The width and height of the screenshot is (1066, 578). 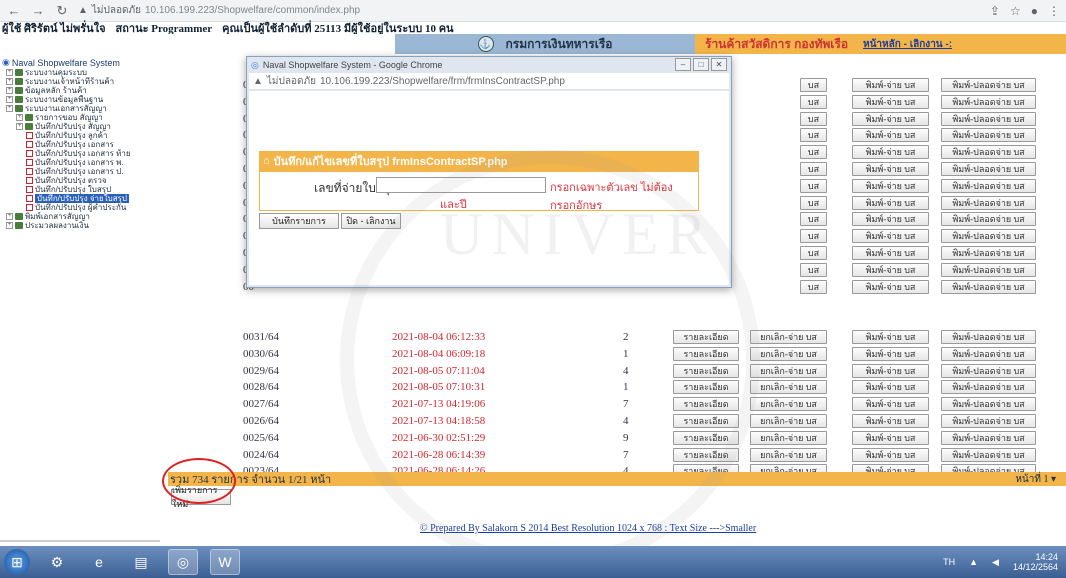 What do you see at coordinates (85, 90) in the screenshot?
I see `sidebar-item: + ข้อมูลหลัก ร้านค้า` at bounding box center [85, 90].